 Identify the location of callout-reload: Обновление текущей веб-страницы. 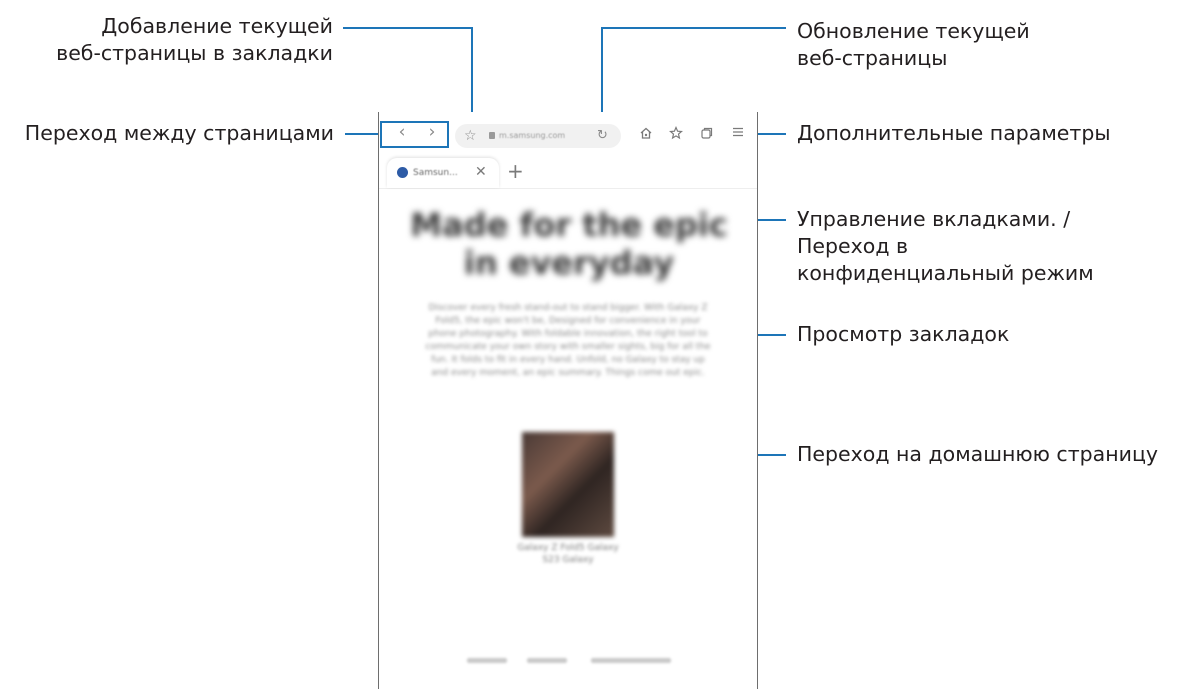
(913, 45).